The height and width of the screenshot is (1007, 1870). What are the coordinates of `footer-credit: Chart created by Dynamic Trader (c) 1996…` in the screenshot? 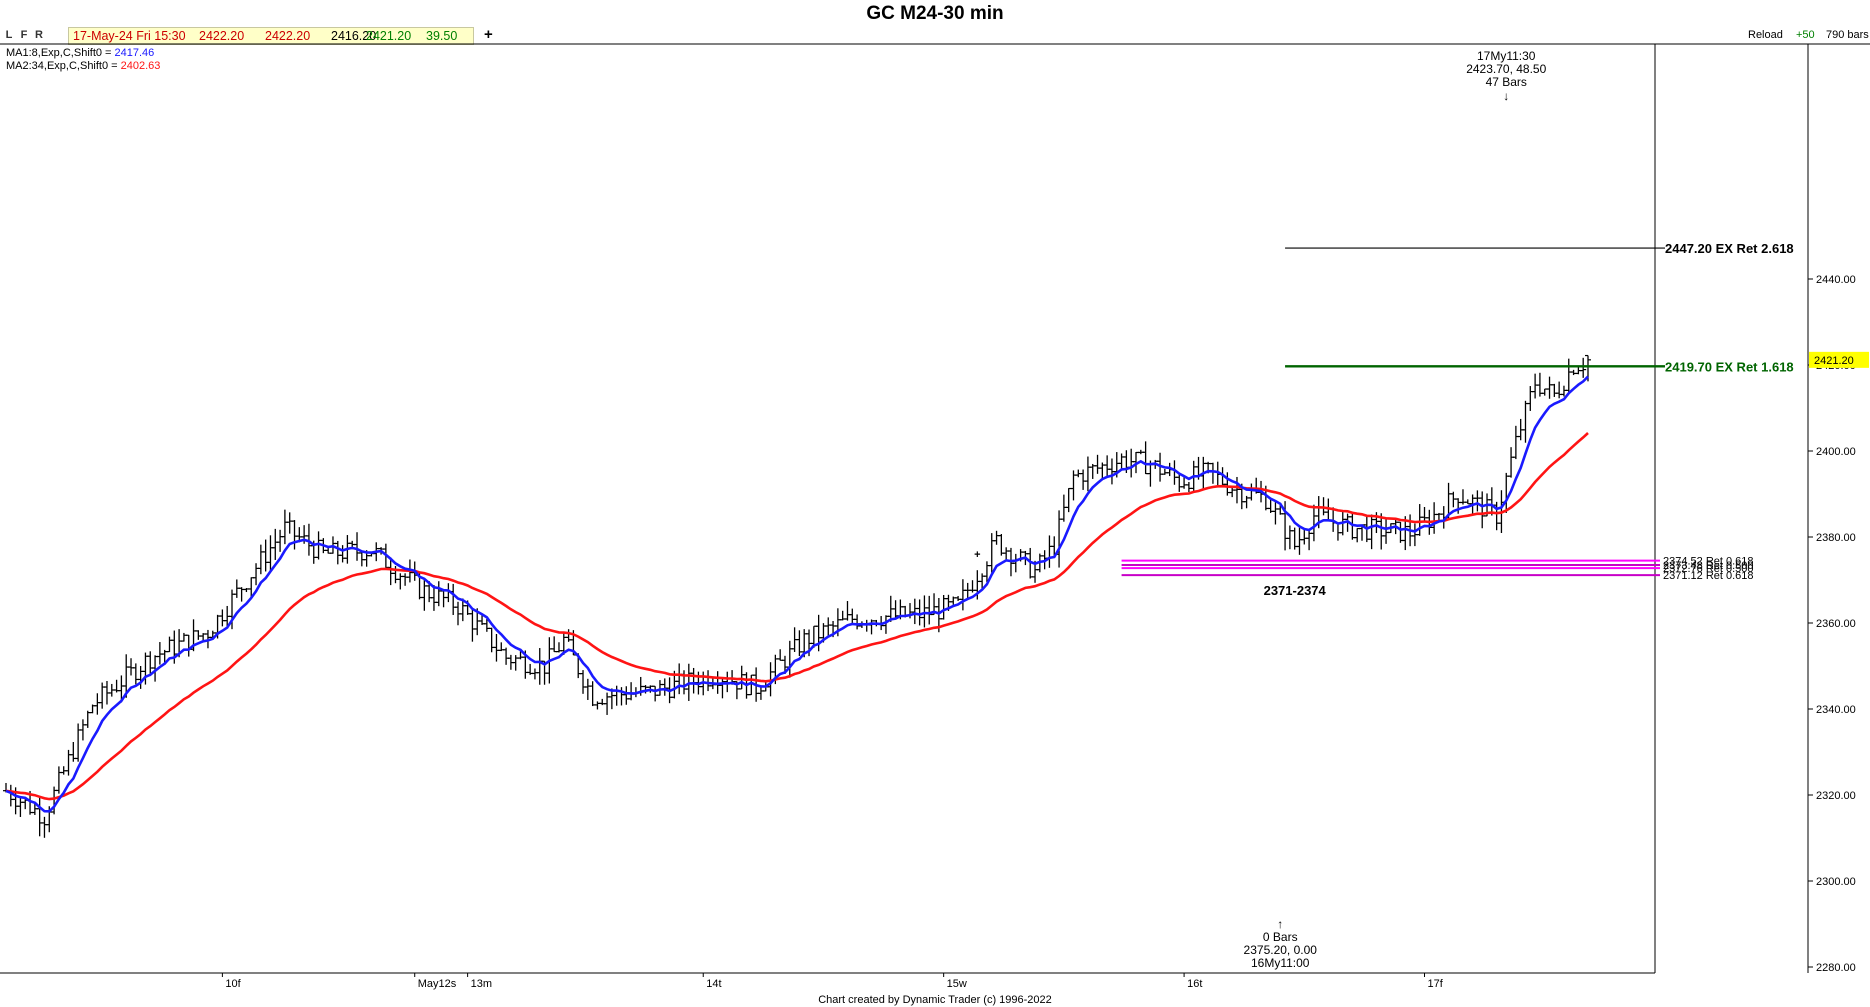 It's located at (935, 1000).